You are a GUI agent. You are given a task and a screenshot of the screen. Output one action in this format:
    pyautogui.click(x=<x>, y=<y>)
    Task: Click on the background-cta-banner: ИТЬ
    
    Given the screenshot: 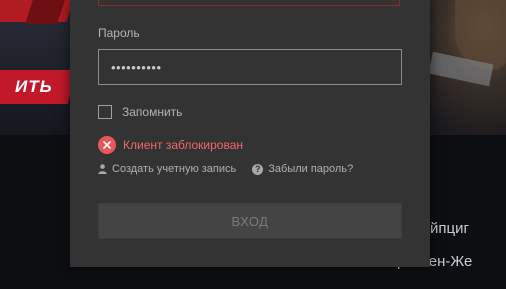 What is the action you would take?
    pyautogui.click(x=38, y=87)
    